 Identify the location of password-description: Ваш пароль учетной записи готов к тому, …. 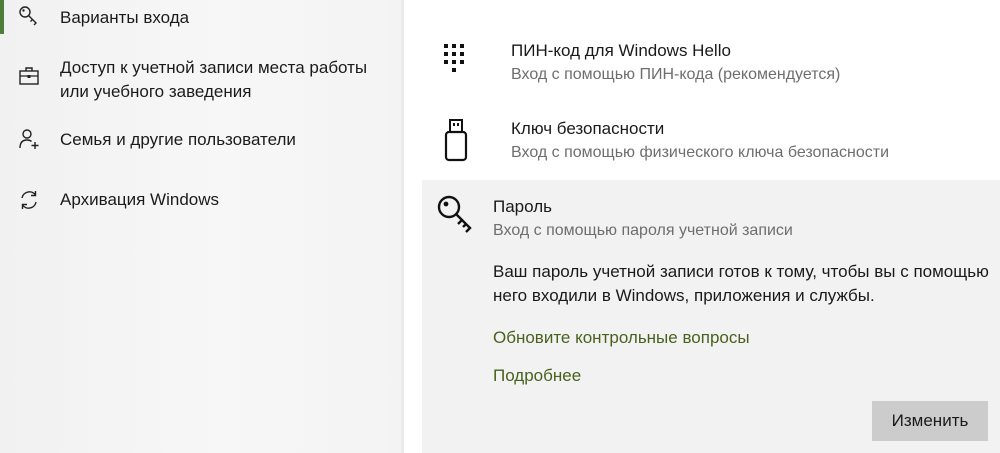
(741, 283).